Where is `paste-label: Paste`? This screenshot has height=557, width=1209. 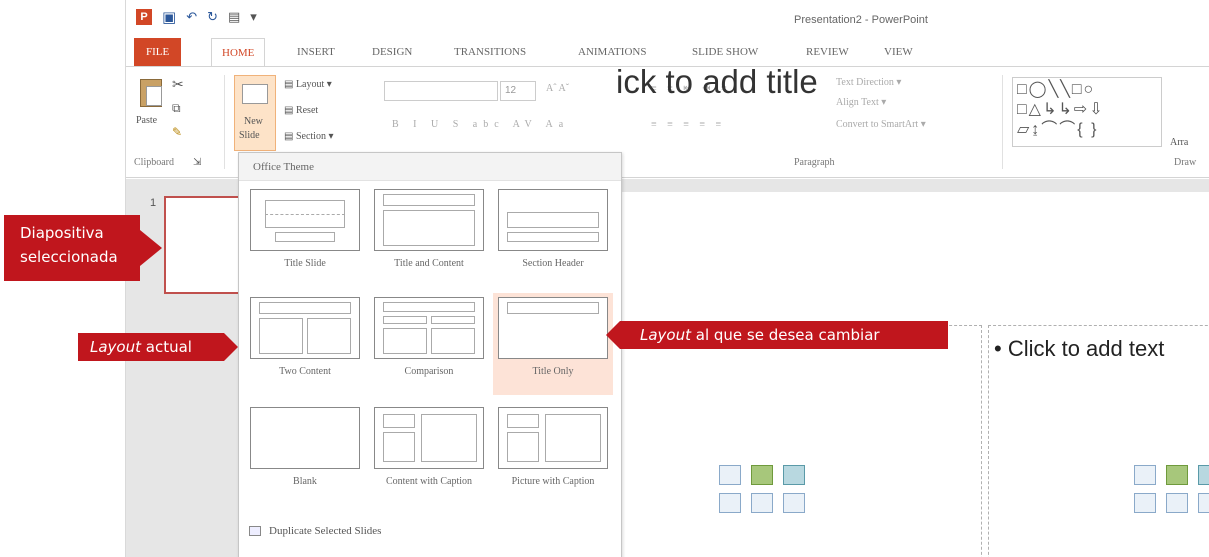 paste-label: Paste is located at coordinates (147, 120).